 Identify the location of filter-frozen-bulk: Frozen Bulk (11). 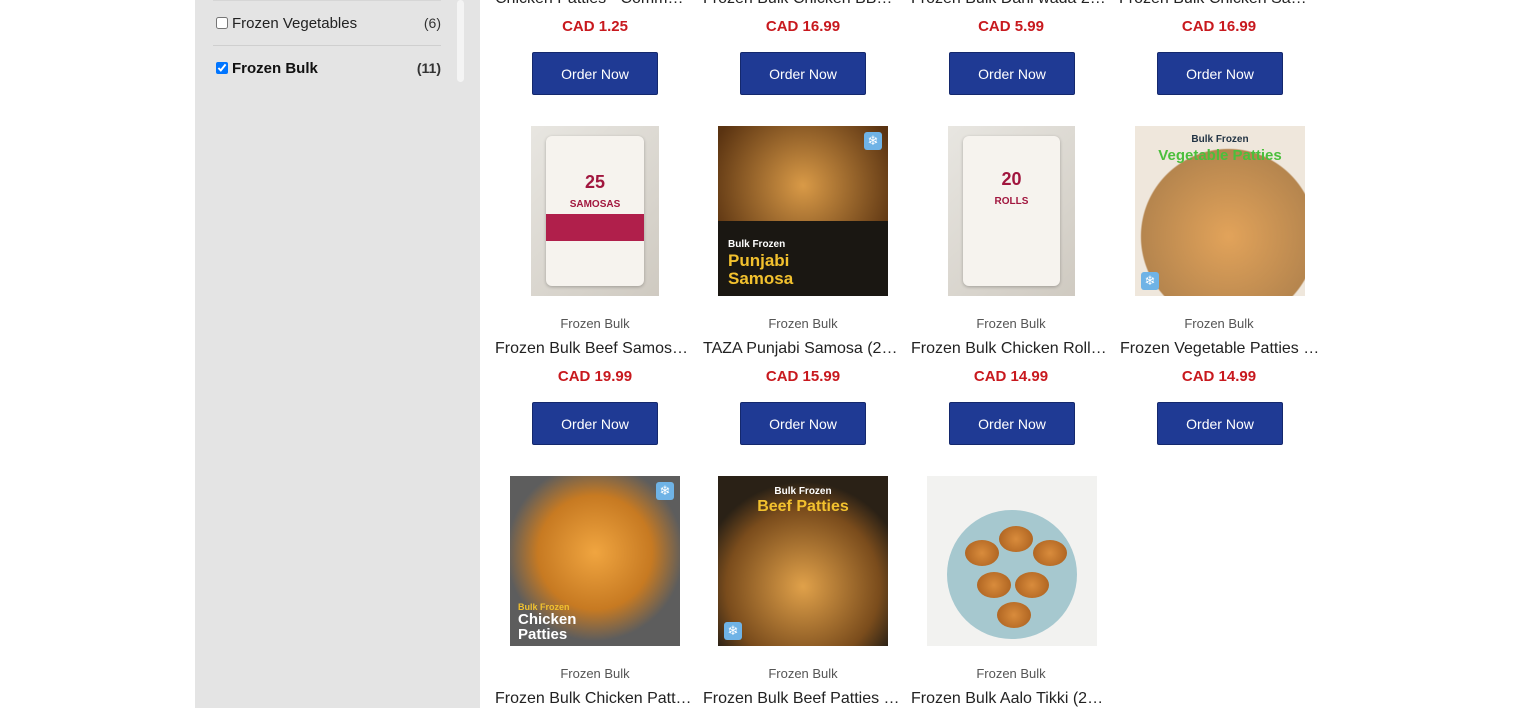
(327, 67).